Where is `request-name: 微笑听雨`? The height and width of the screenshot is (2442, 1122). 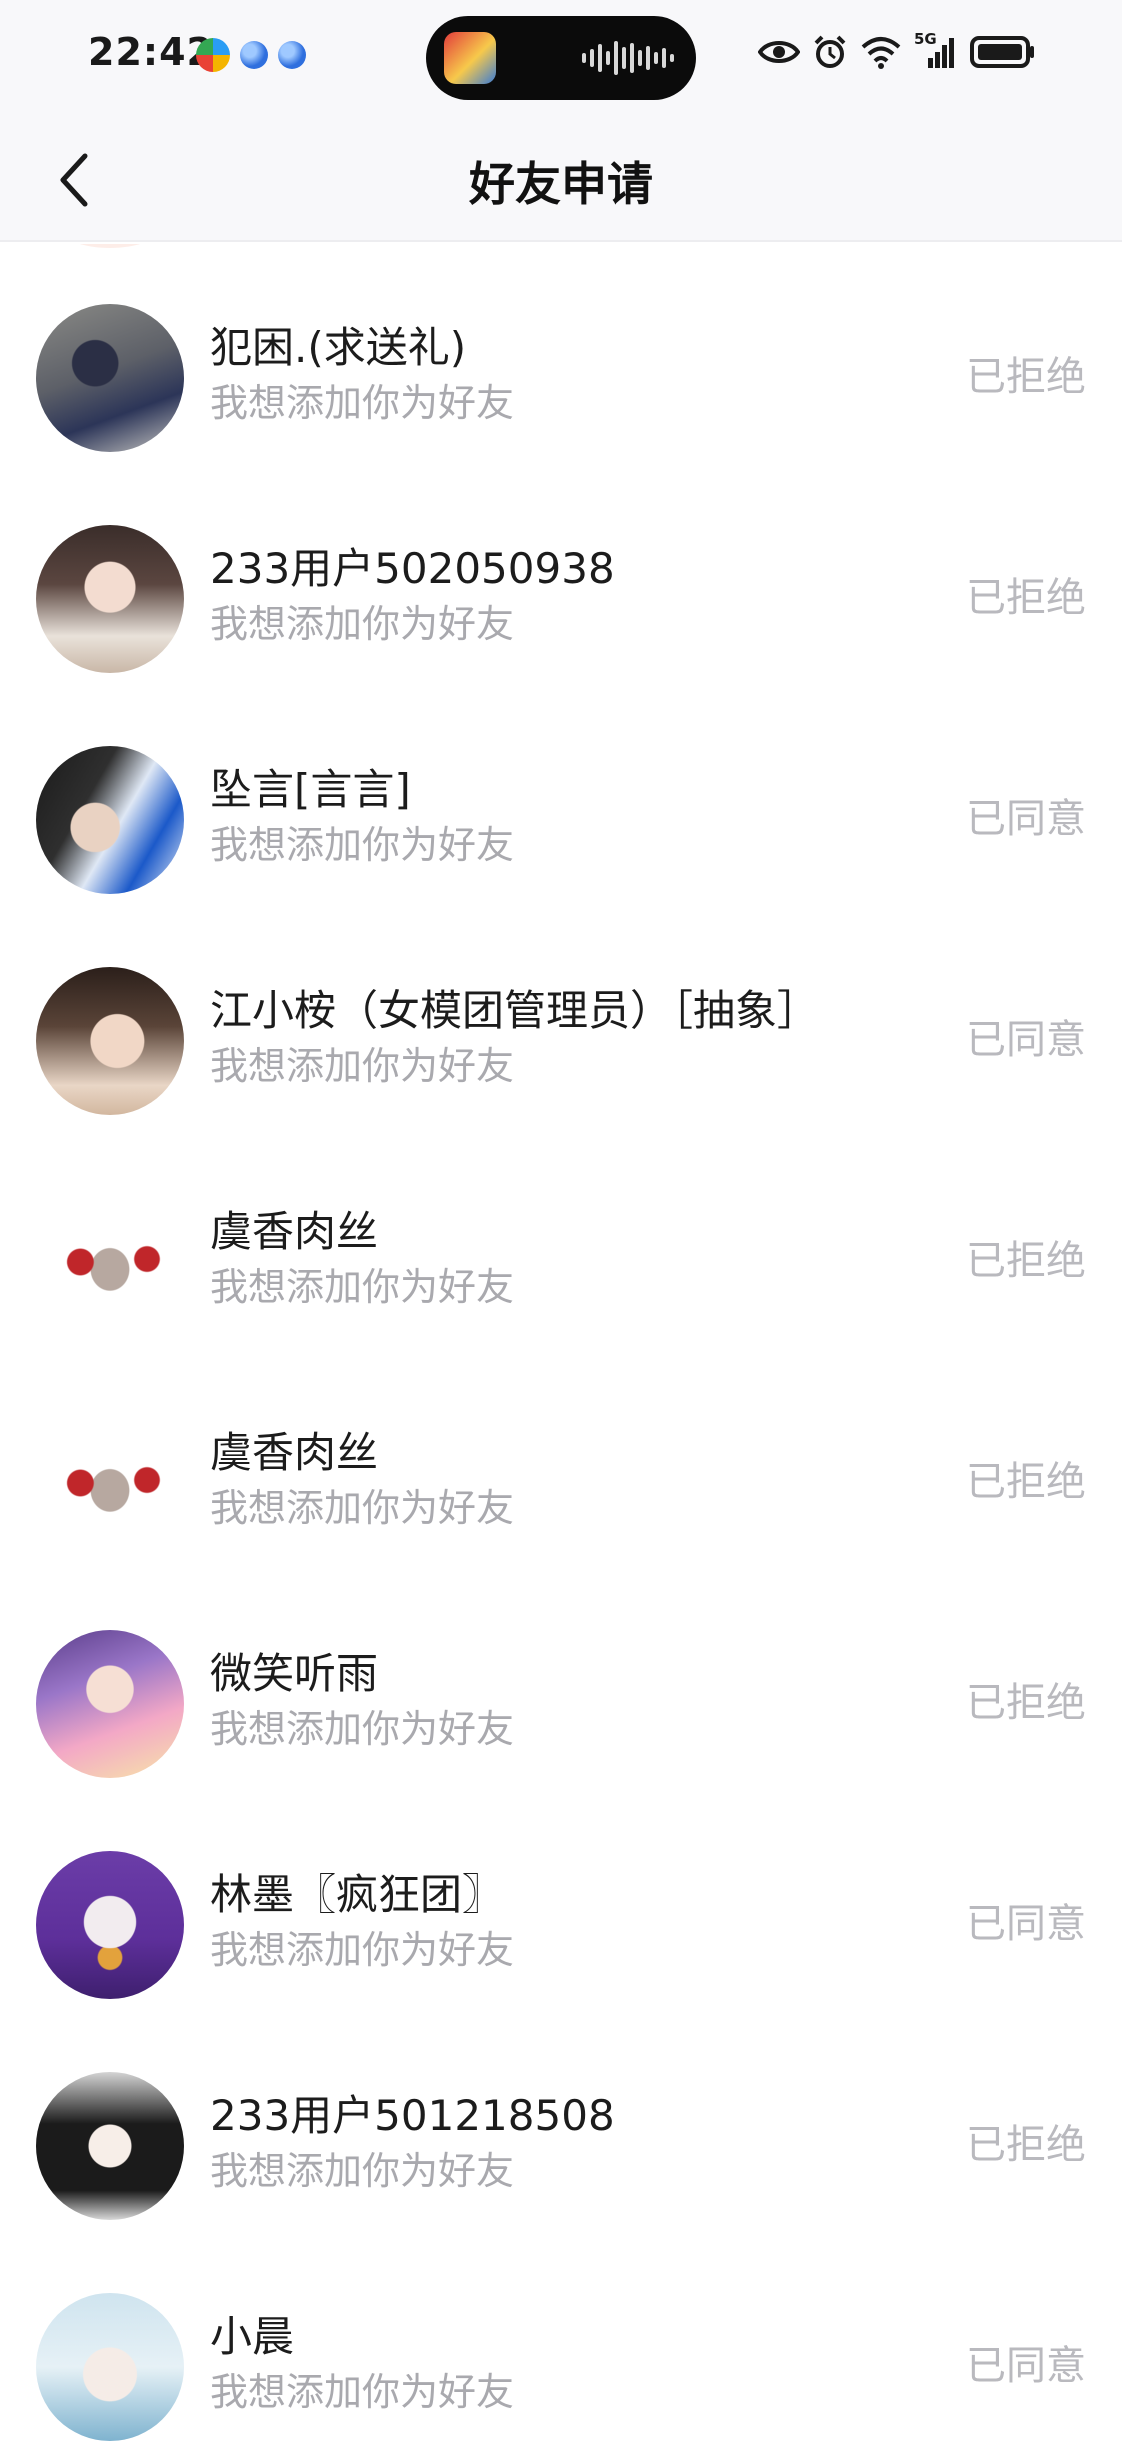 request-name: 微笑听雨 is located at coordinates (294, 1673).